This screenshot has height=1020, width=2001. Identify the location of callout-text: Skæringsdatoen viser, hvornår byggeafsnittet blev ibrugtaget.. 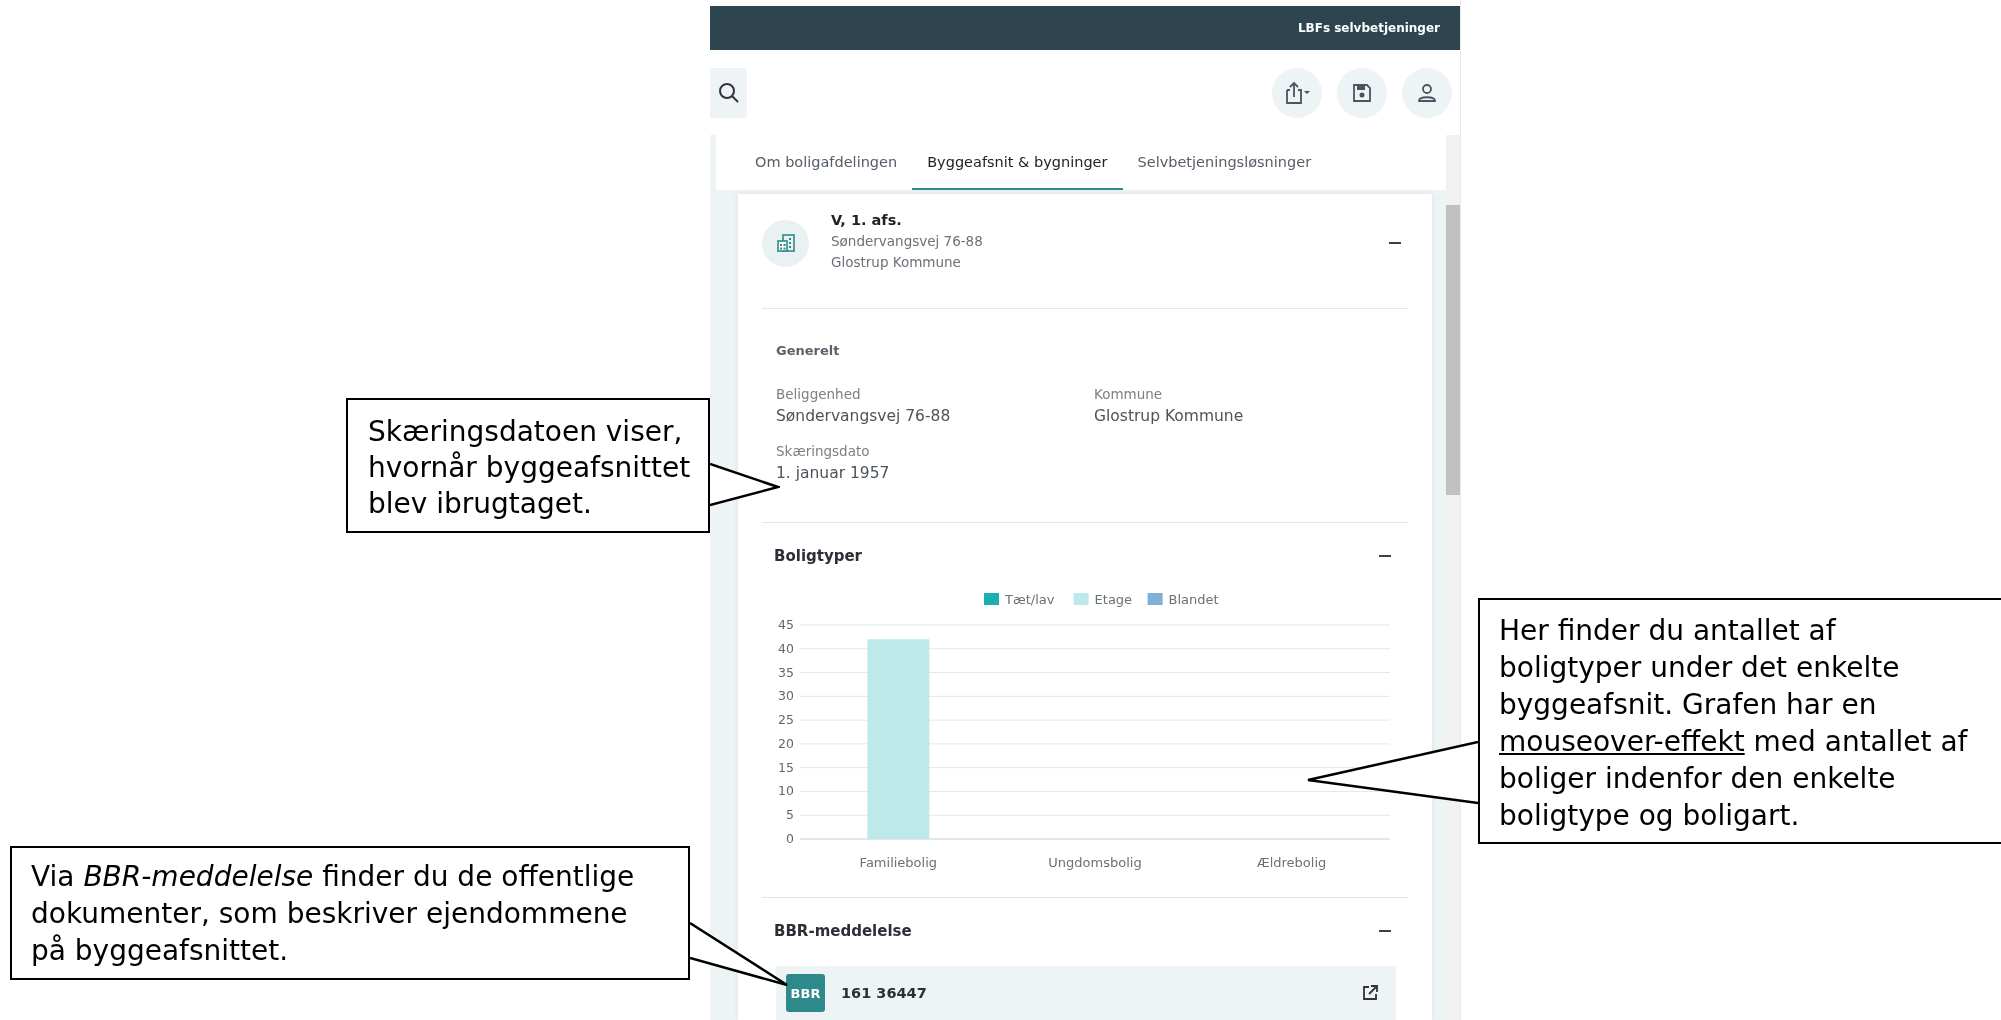
(528, 465).